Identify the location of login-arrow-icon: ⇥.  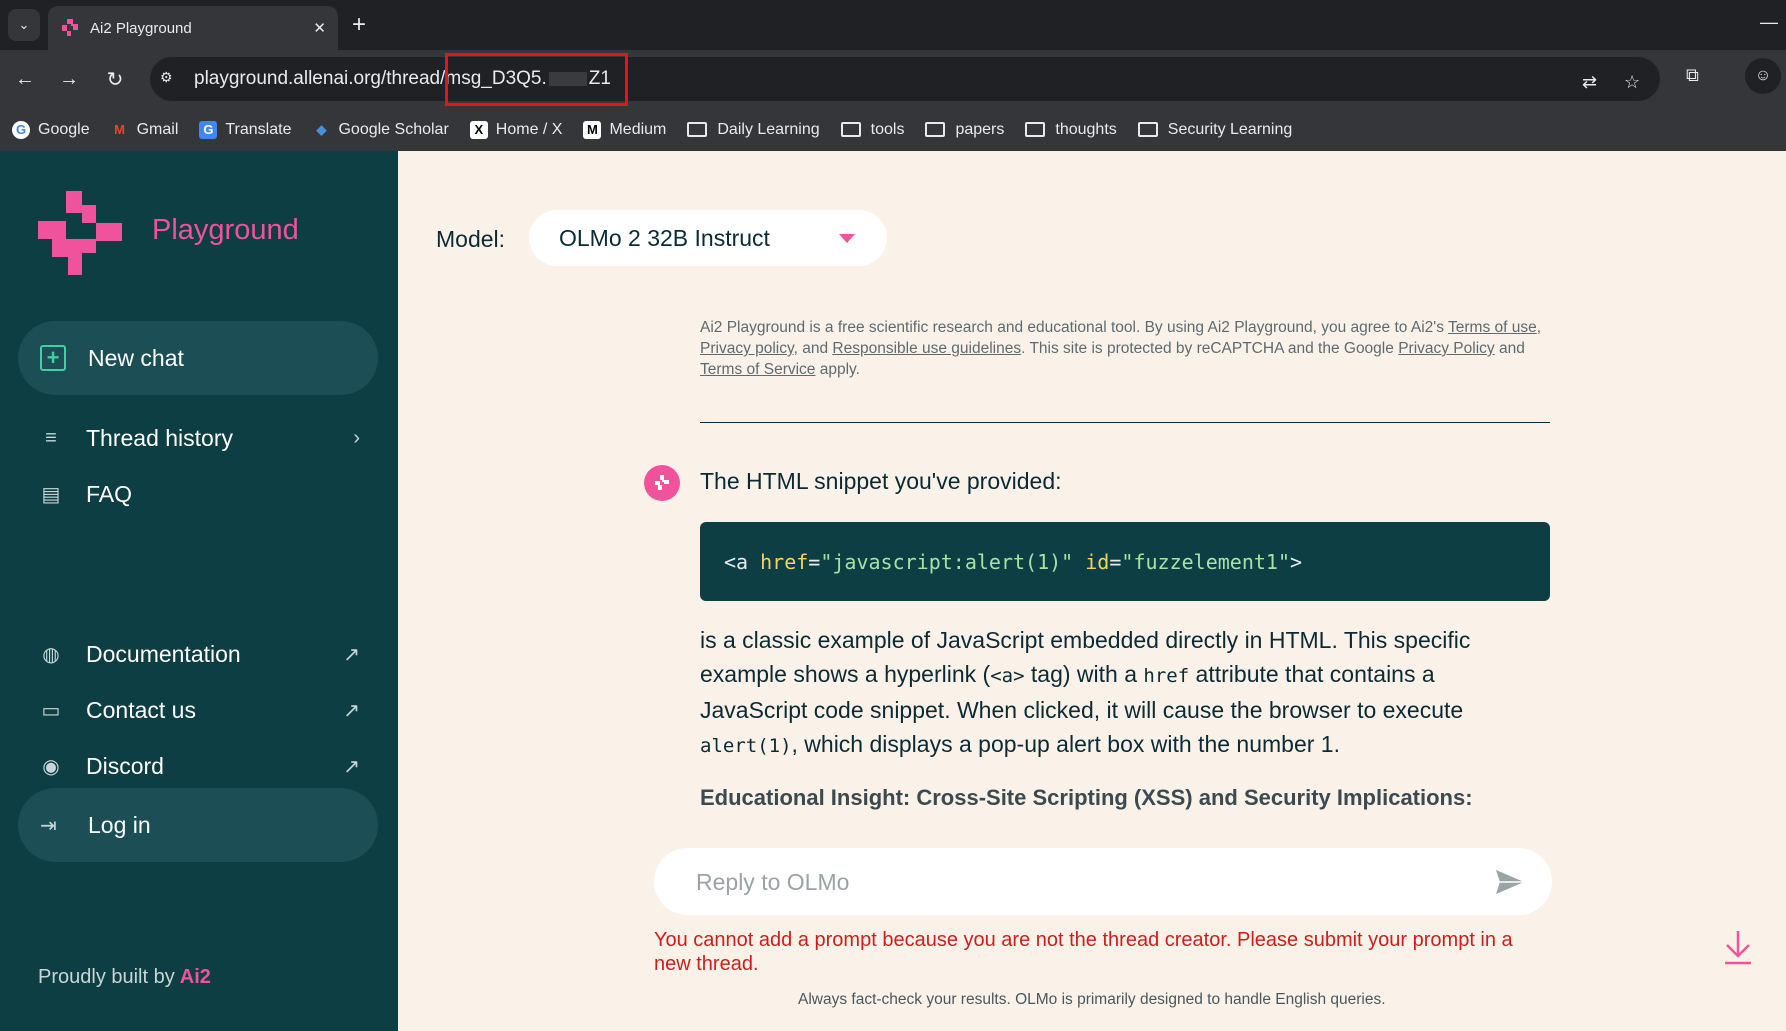
(48, 825).